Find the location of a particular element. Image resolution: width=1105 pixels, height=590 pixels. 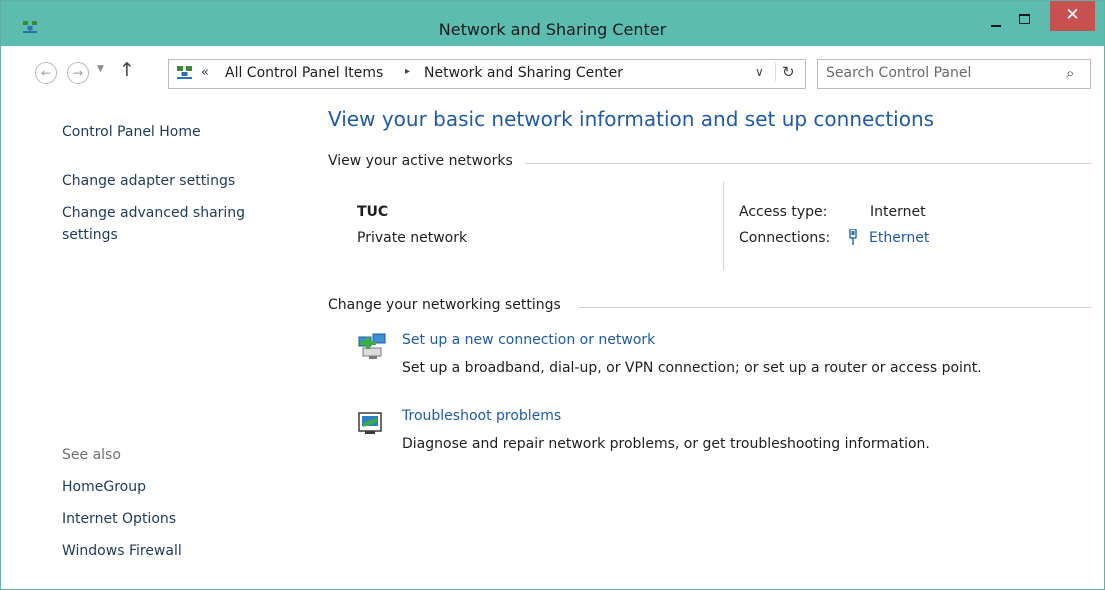

access-type-value: Internet is located at coordinates (898, 212).